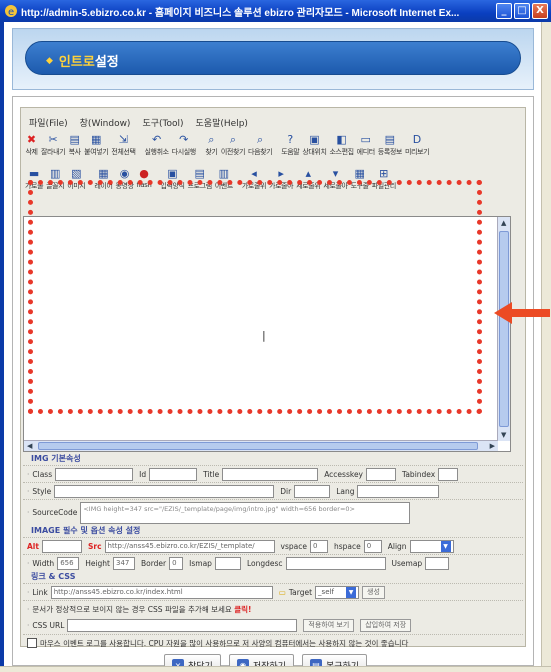  I want to click on toolbar-icon: ▸, so click(281, 173).